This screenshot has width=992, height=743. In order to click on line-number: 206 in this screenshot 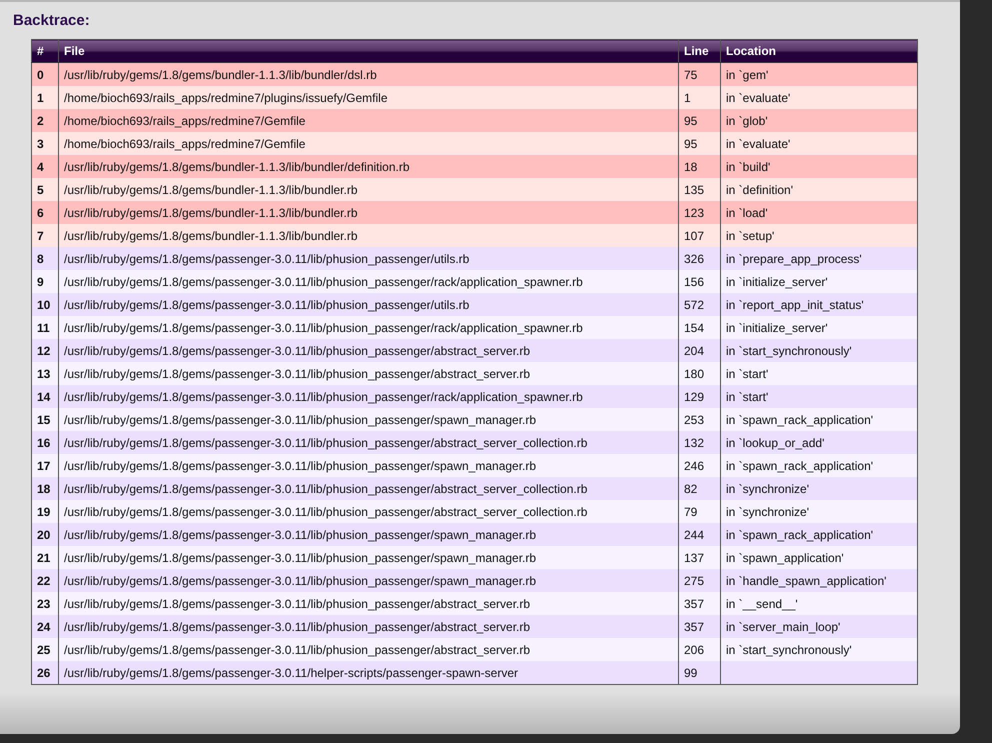, I will do `click(699, 649)`.